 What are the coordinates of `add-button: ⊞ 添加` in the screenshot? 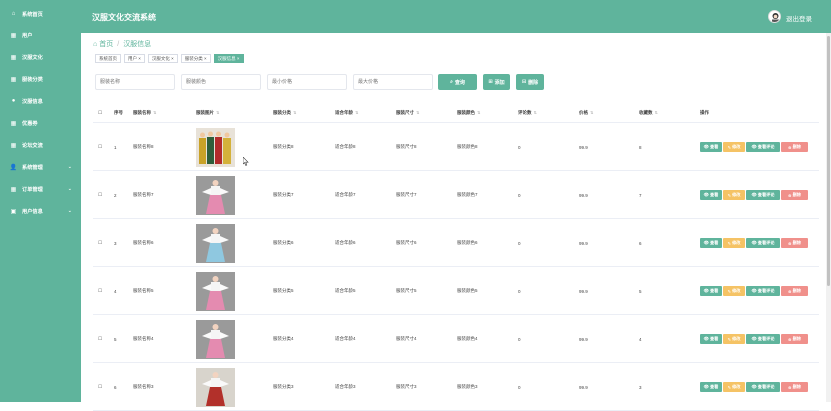 It's located at (496, 82).